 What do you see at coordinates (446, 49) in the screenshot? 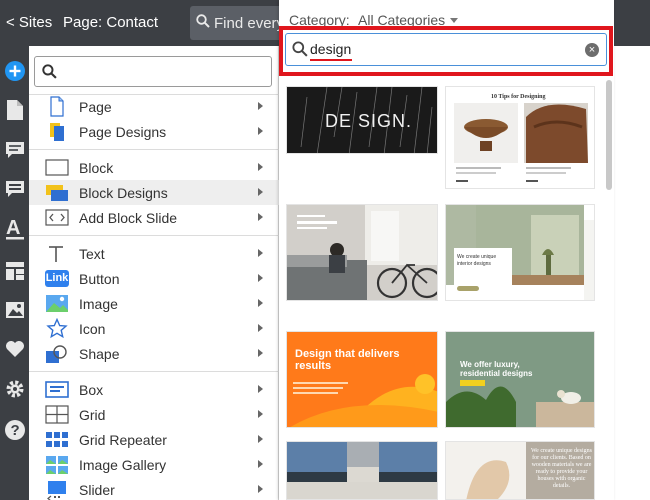
I see `design-search-box: design ×` at bounding box center [446, 49].